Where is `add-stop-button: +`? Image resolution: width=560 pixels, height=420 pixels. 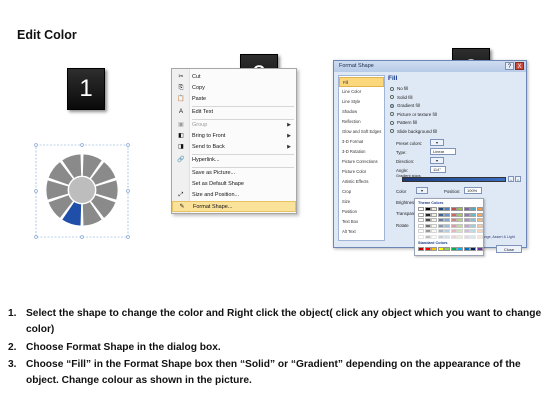 add-stop-button: + is located at coordinates (511, 179).